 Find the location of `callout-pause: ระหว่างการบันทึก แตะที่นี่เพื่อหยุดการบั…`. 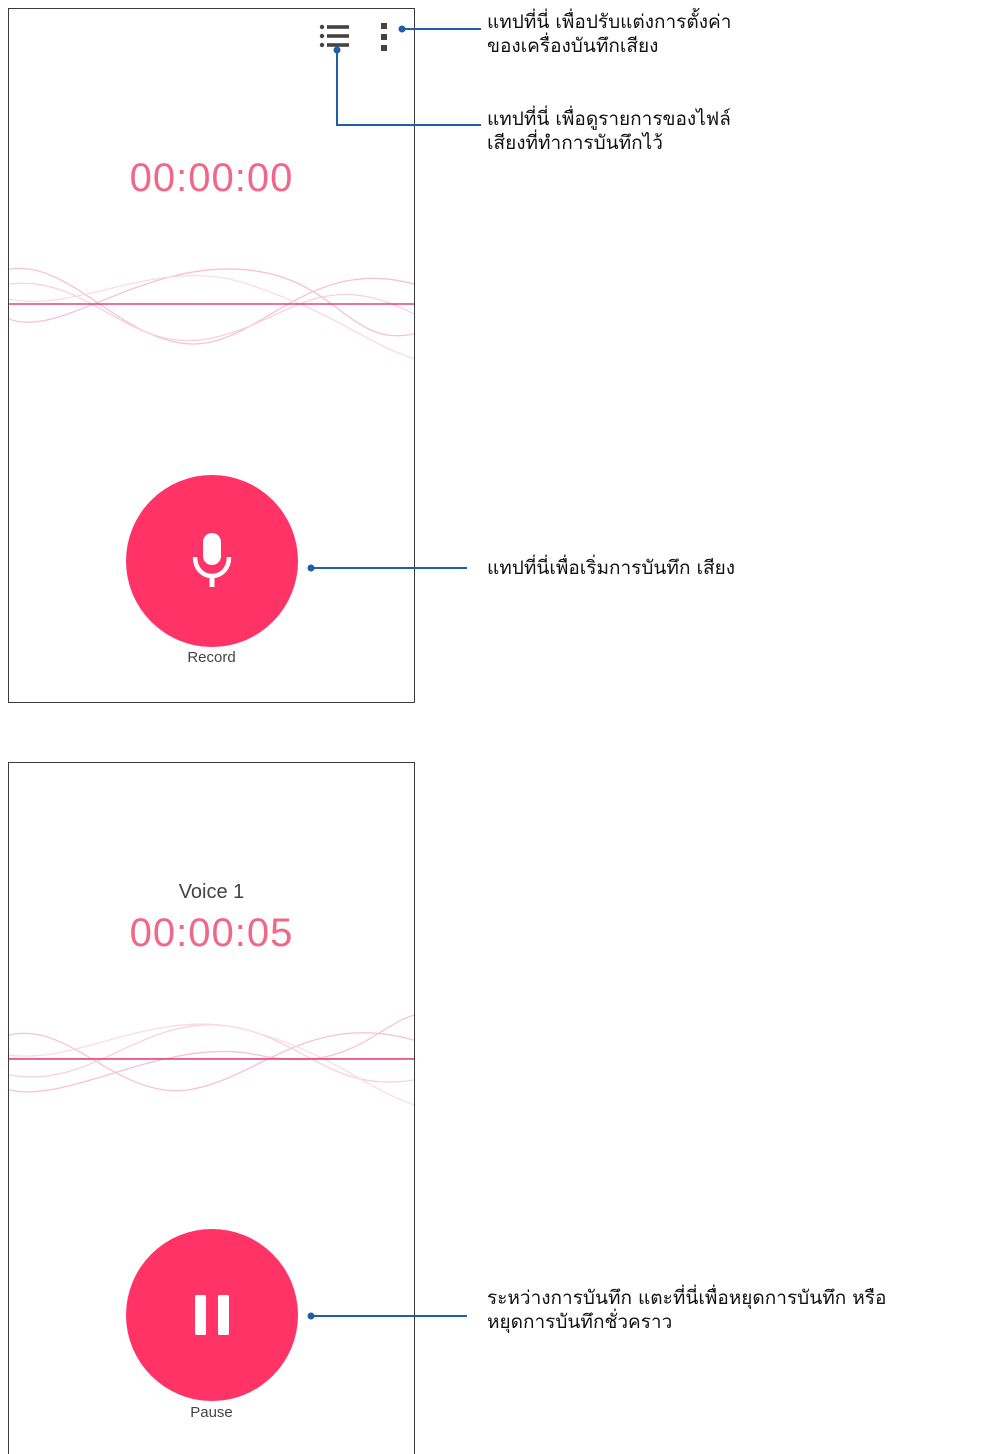

callout-pause: ระหว่างการบันทึก แตะที่นี่เพื่อหยุดการบั… is located at coordinates (687, 1310).